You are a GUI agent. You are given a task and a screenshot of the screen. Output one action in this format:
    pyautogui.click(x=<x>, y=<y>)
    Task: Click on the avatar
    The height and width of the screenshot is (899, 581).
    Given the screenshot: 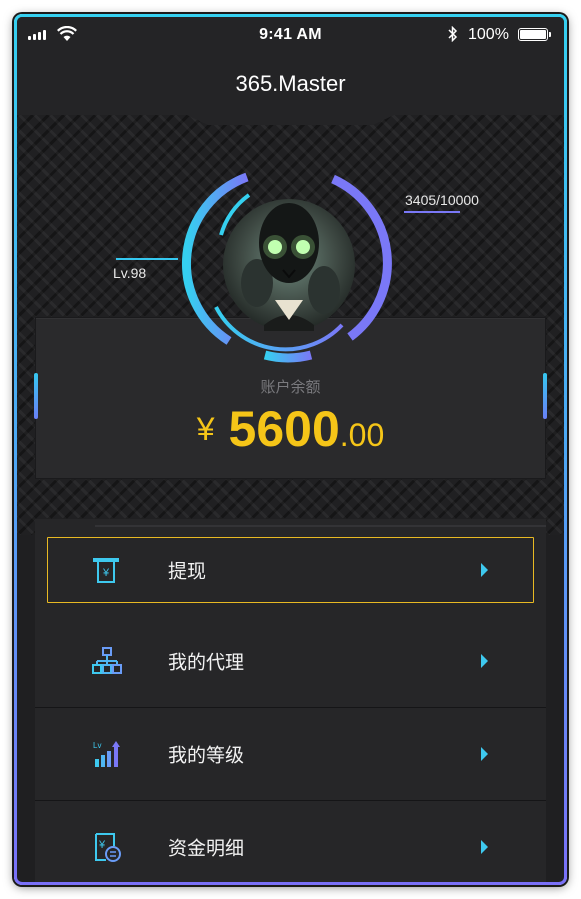 What is the action you would take?
    pyautogui.click(x=289, y=265)
    